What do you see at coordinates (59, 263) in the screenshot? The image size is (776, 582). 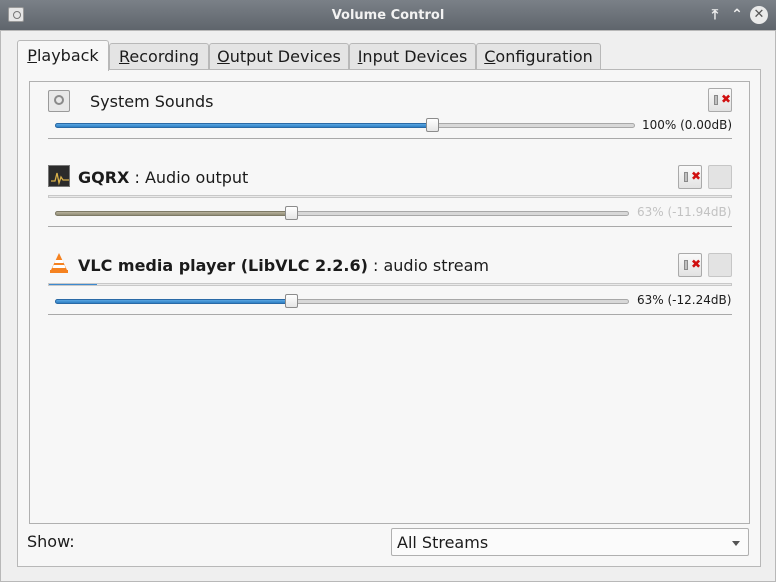 I see `vlc-cone-icon` at bounding box center [59, 263].